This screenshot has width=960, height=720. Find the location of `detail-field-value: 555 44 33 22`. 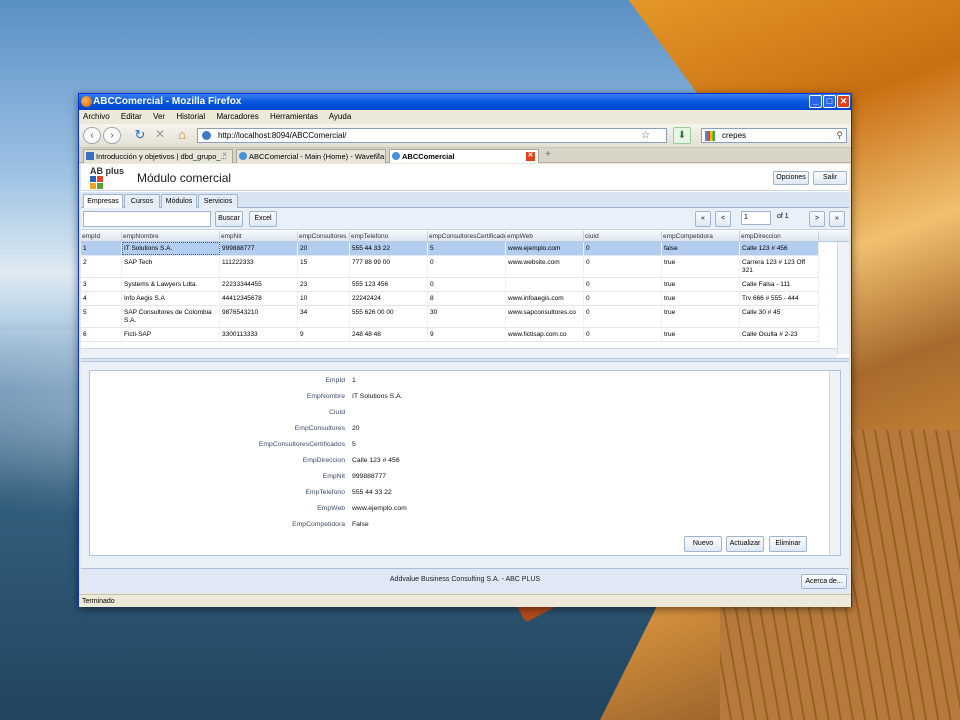

detail-field-value: 555 44 33 22 is located at coordinates (372, 492).